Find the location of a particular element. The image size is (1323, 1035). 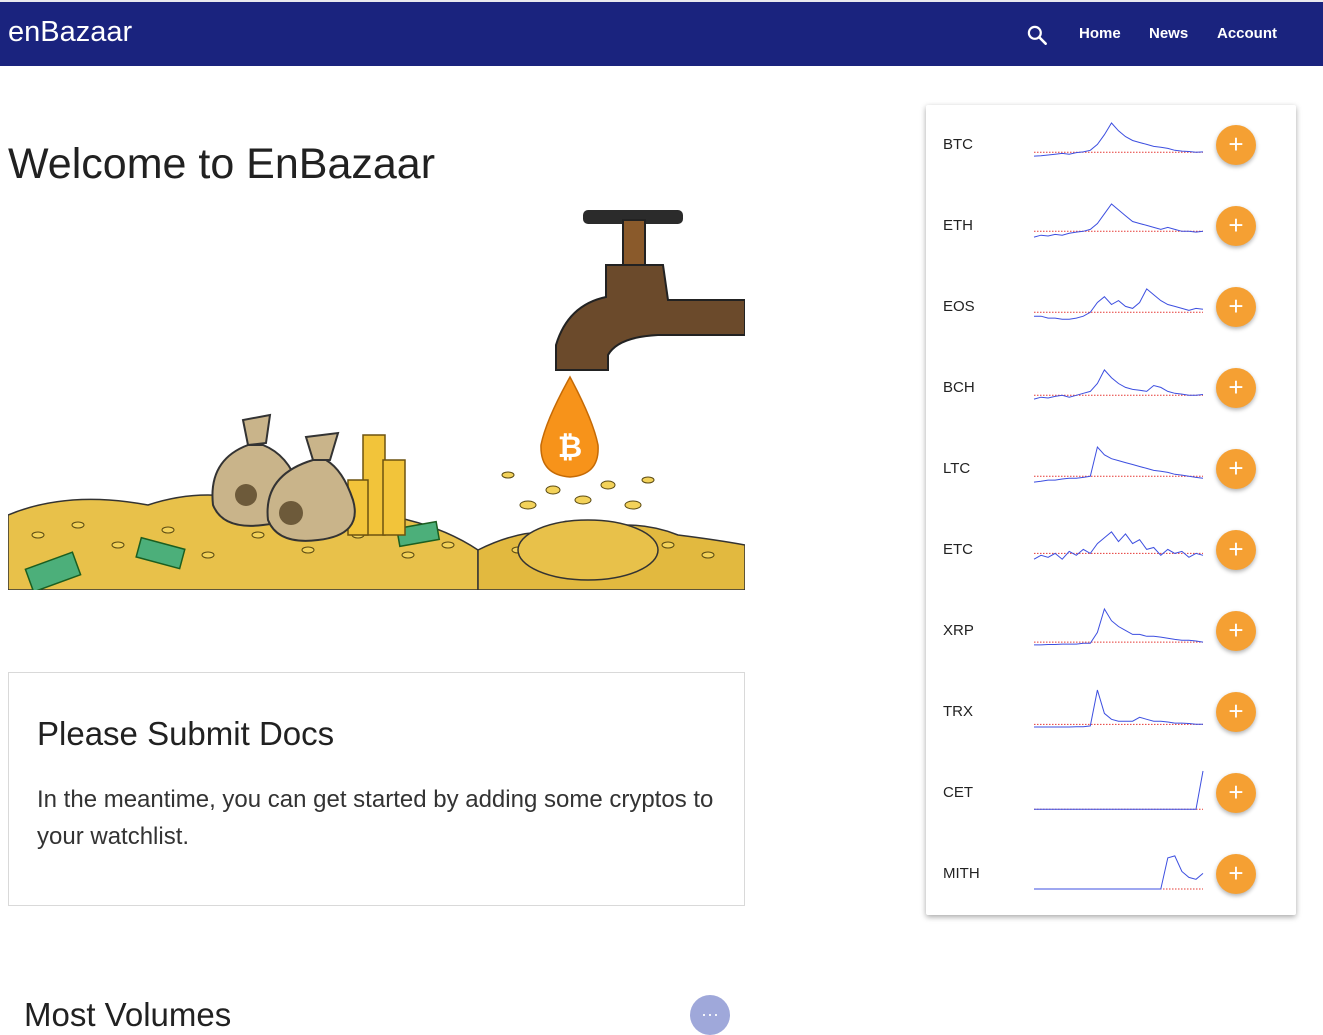

coin-symbol: MITH is located at coordinates (961, 873).